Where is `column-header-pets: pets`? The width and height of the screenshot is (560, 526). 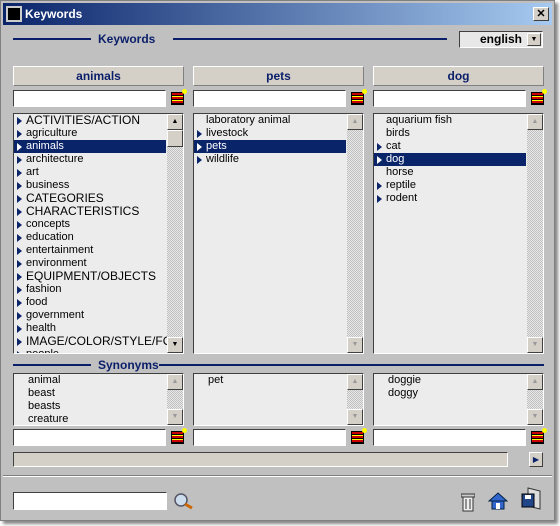 column-header-pets: pets is located at coordinates (278, 76).